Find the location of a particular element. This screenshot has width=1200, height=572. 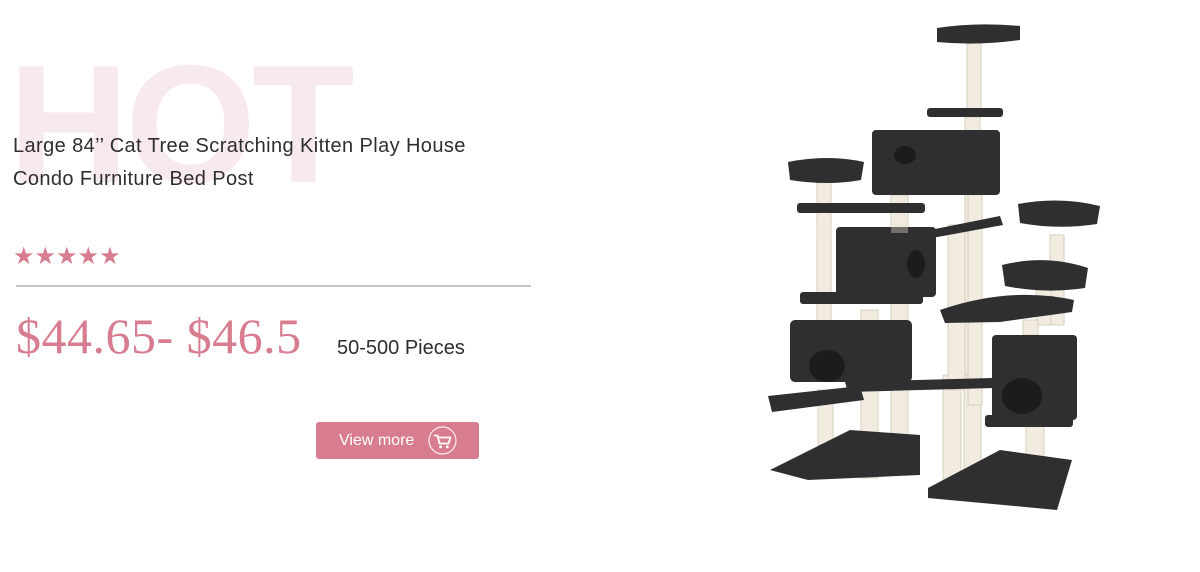

product-title-line-2: Condo Furniture Bed Post is located at coordinates (133, 179).